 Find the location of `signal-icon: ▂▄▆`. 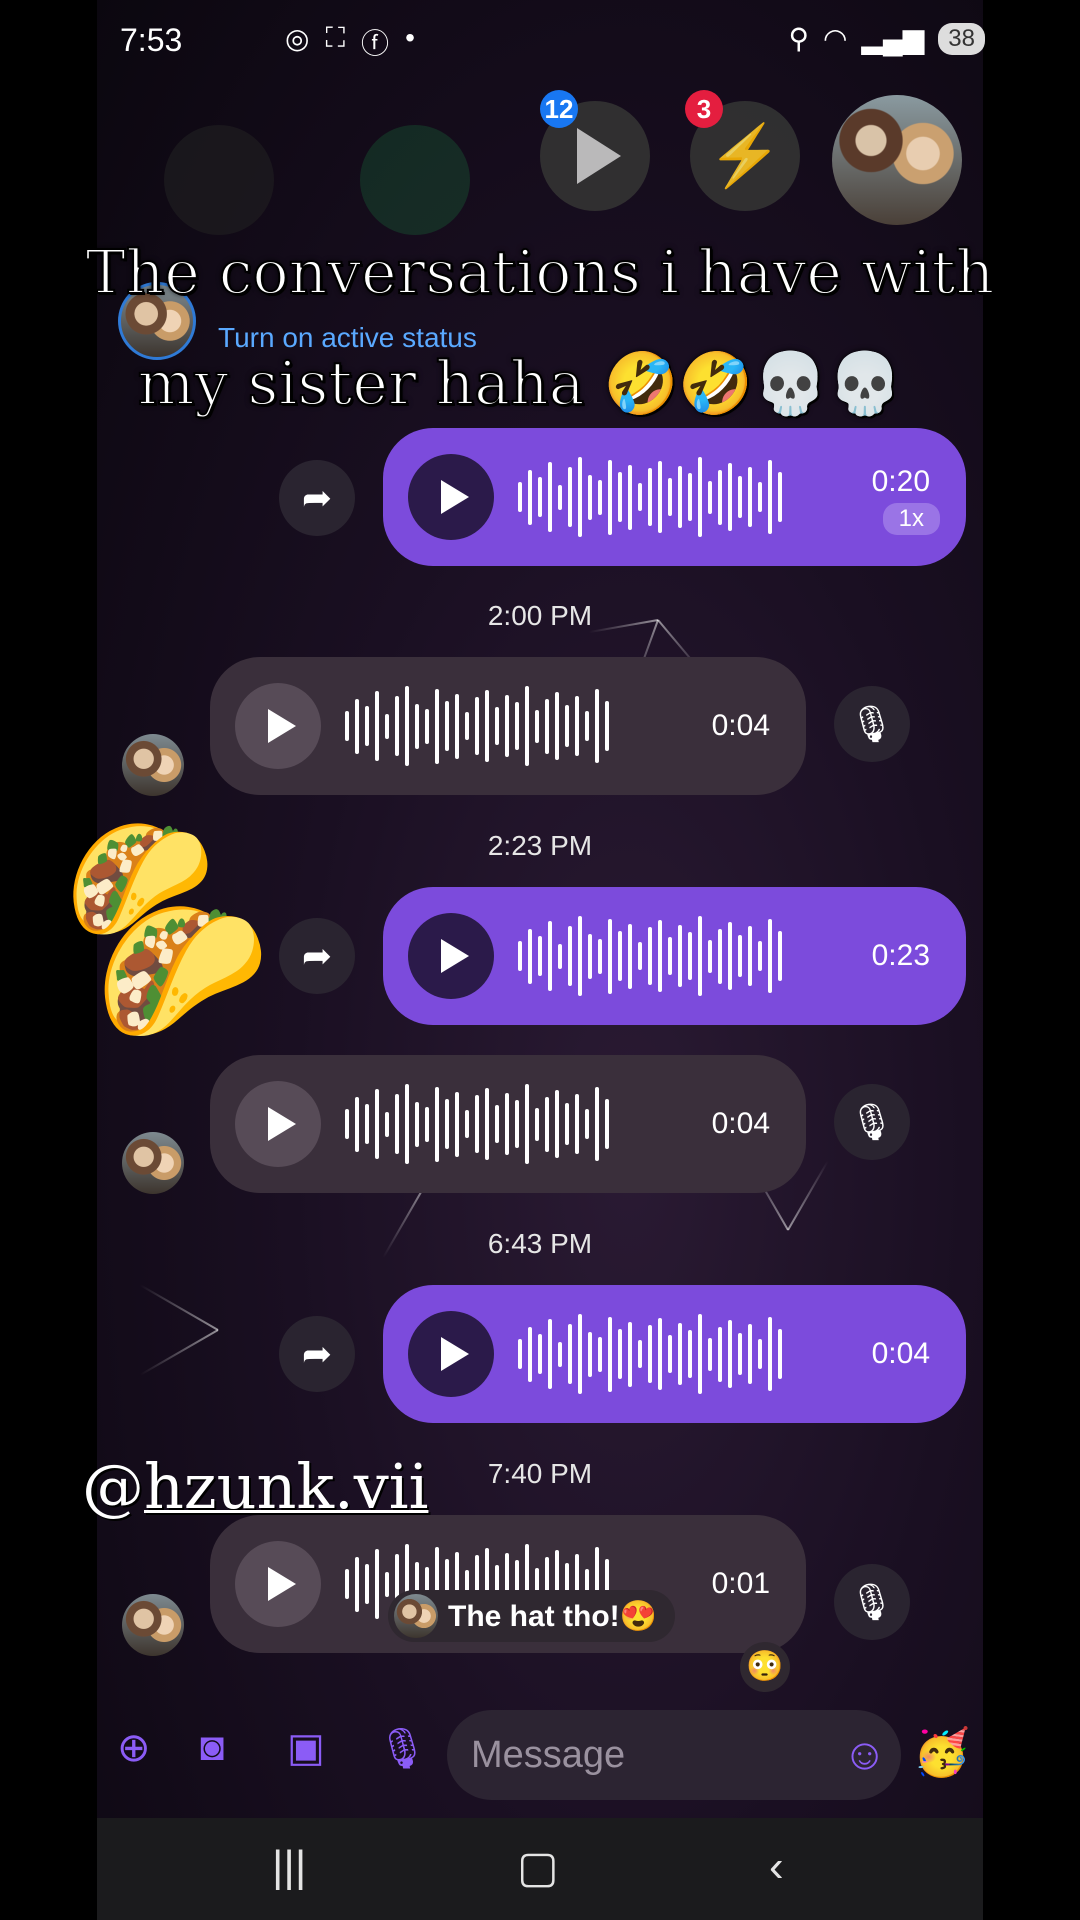

signal-icon: ▂▄▆ is located at coordinates (893, 38).